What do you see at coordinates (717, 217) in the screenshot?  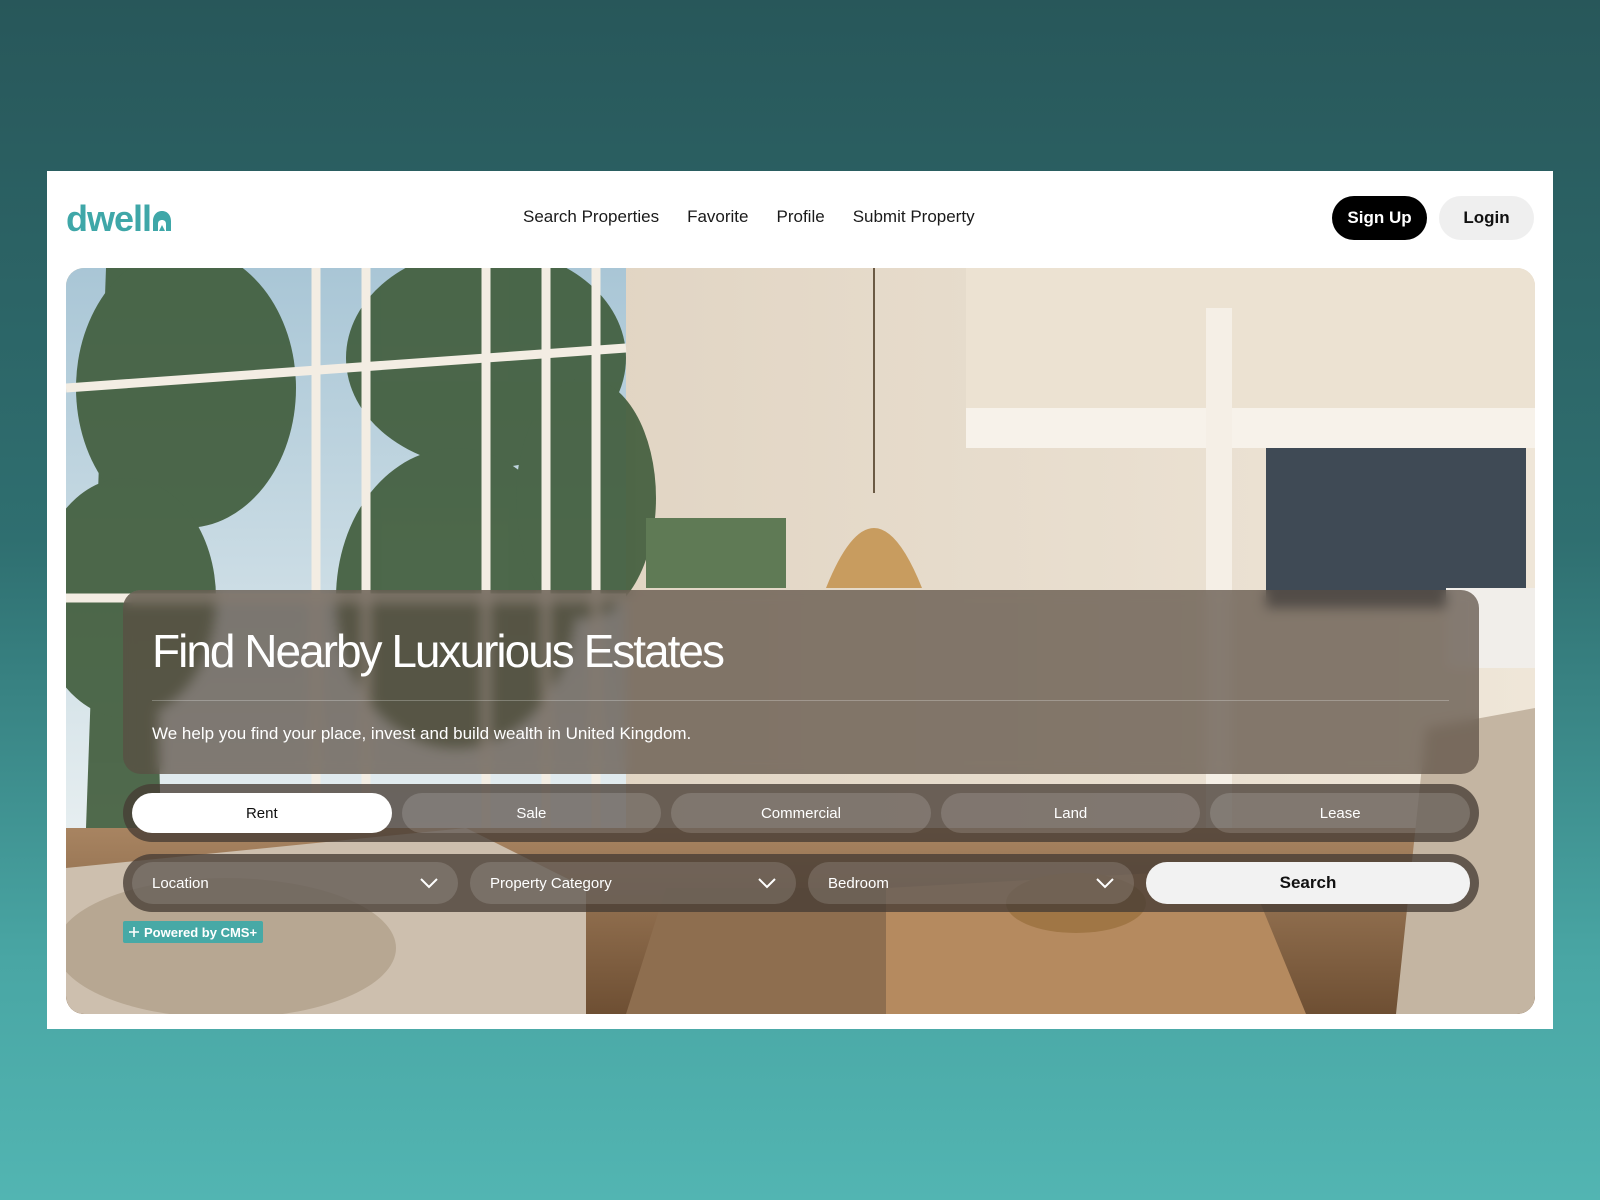 I see `nav-favorite: Favorite` at bounding box center [717, 217].